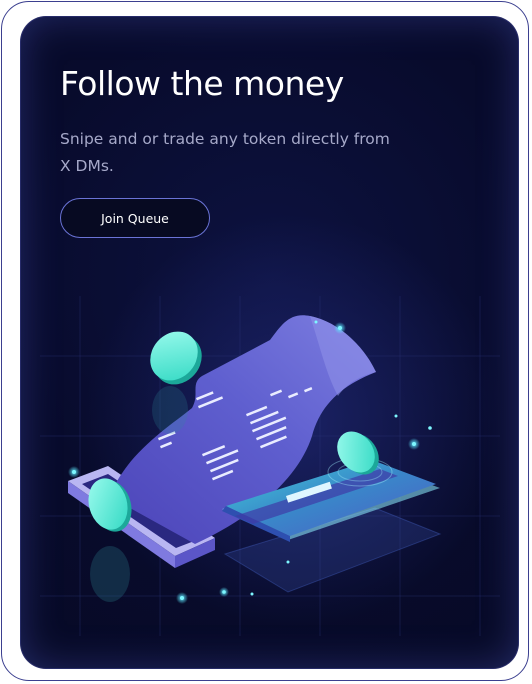  Describe the element at coordinates (135, 218) in the screenshot. I see `join-queue-button: Join Queue` at that location.